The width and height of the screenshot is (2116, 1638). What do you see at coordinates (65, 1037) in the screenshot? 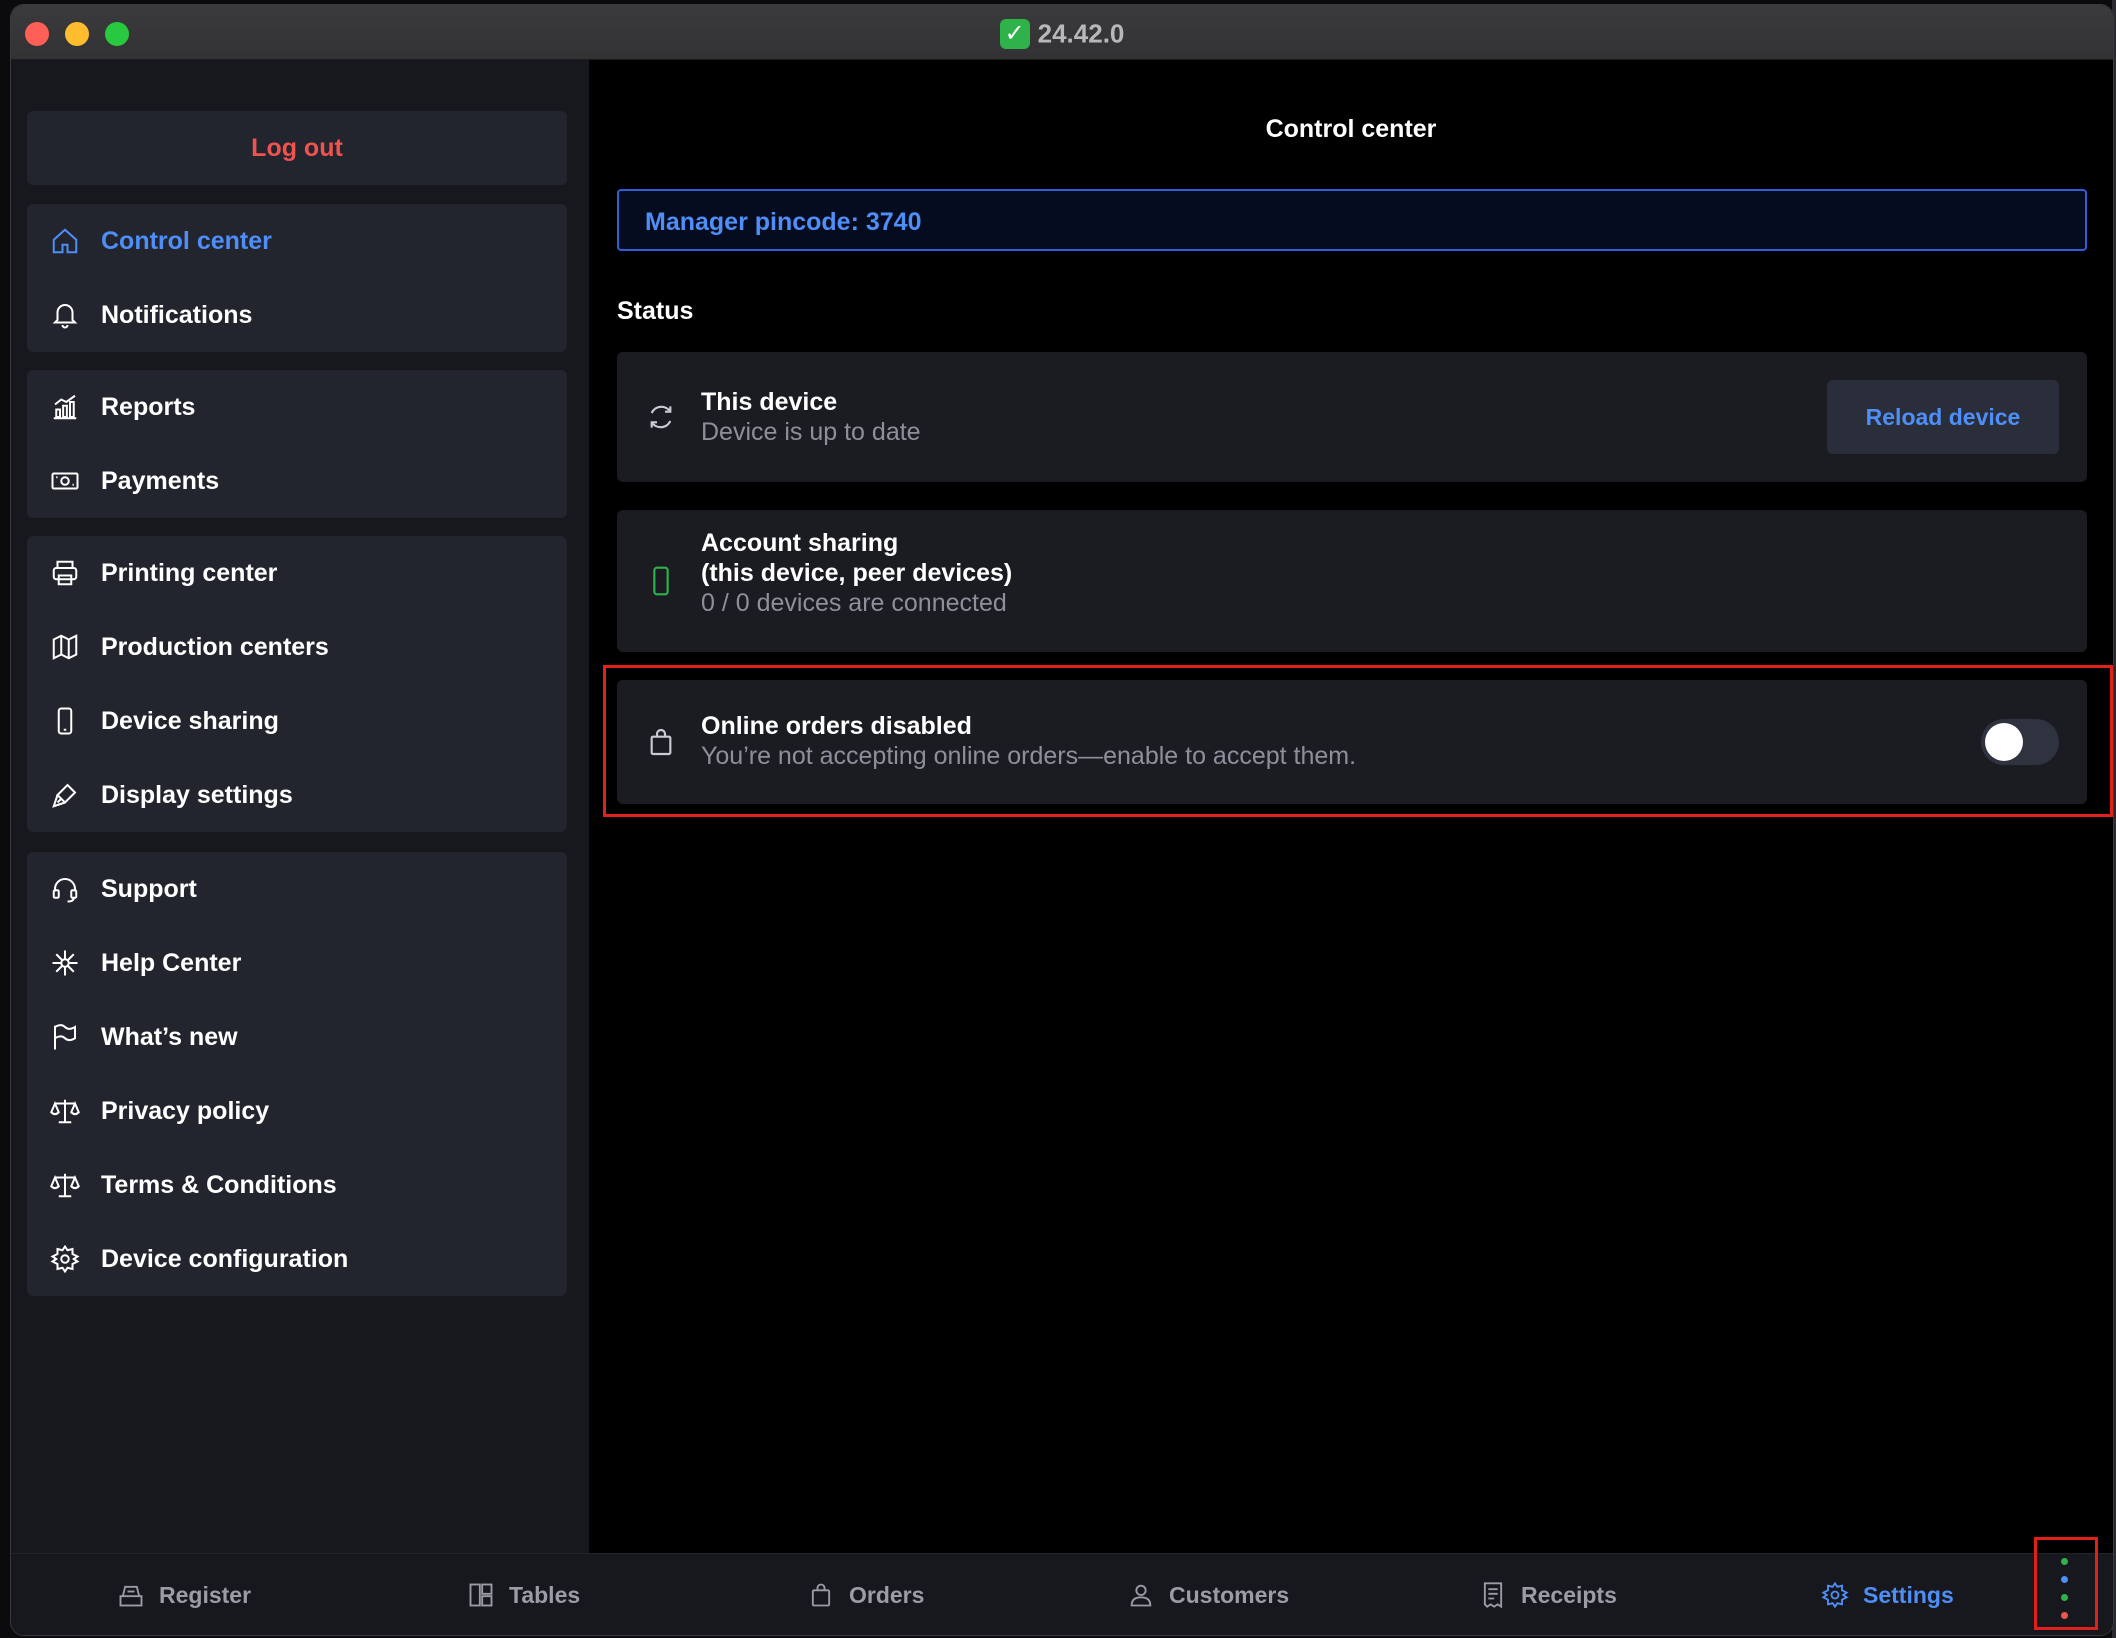
I see `flag-icon` at bounding box center [65, 1037].